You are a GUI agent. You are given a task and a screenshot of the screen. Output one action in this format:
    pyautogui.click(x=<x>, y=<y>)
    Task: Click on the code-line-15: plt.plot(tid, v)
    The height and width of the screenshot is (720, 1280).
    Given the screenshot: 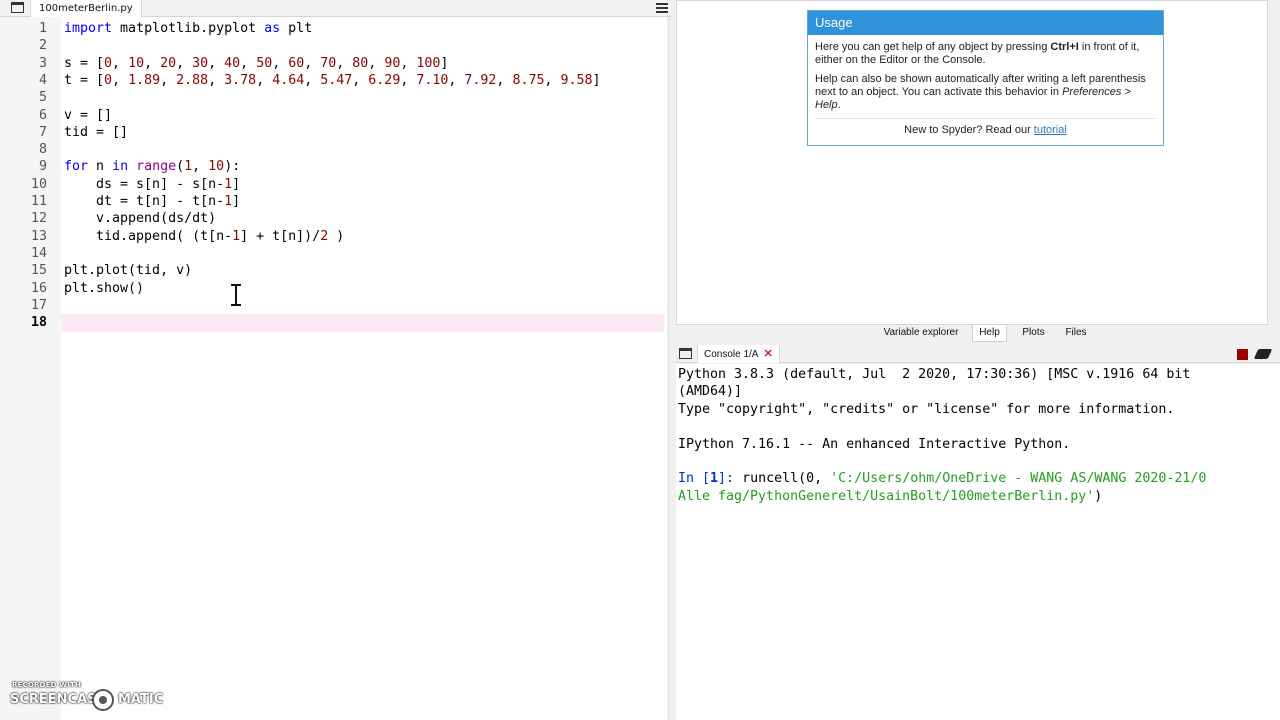 What is the action you would take?
    pyautogui.click(x=128, y=271)
    